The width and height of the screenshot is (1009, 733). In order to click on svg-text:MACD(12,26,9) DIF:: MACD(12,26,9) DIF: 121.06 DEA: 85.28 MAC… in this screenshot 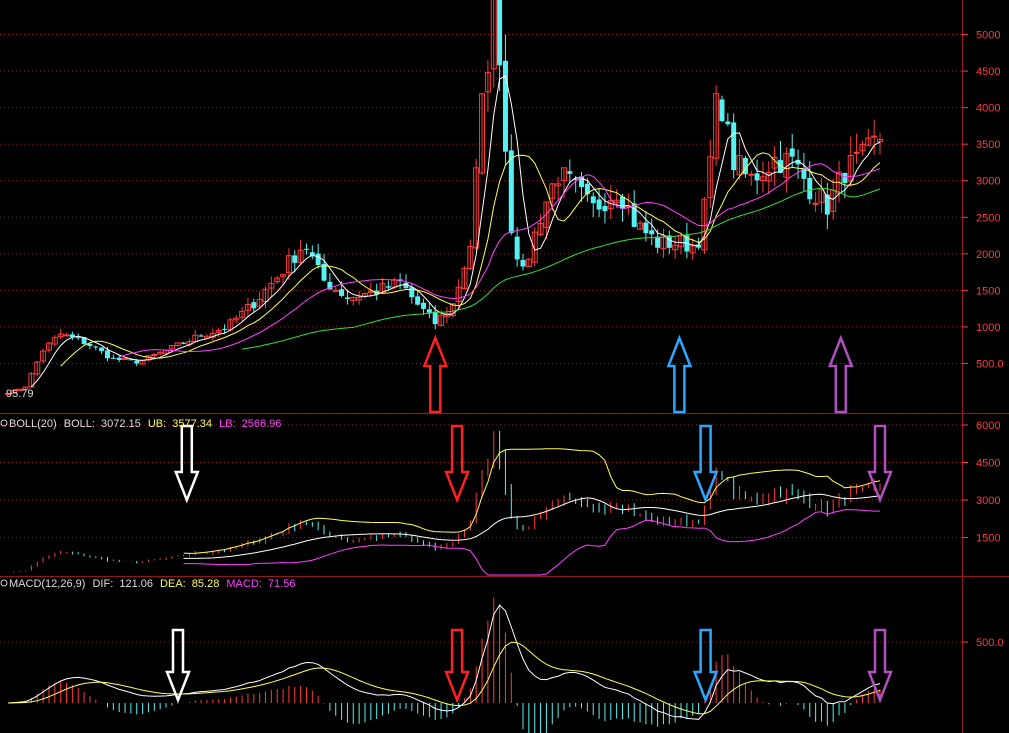, I will do `click(152, 584)`.